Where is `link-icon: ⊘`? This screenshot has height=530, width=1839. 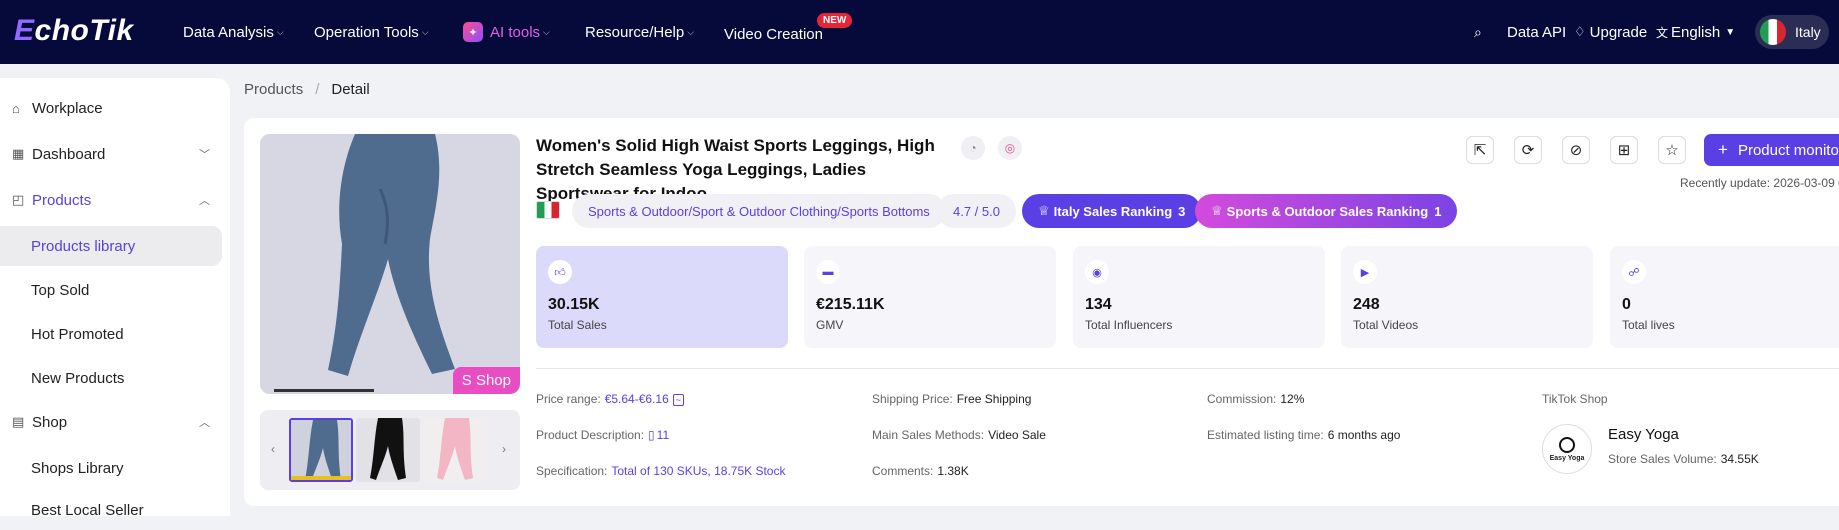 link-icon: ⊘ is located at coordinates (1576, 150).